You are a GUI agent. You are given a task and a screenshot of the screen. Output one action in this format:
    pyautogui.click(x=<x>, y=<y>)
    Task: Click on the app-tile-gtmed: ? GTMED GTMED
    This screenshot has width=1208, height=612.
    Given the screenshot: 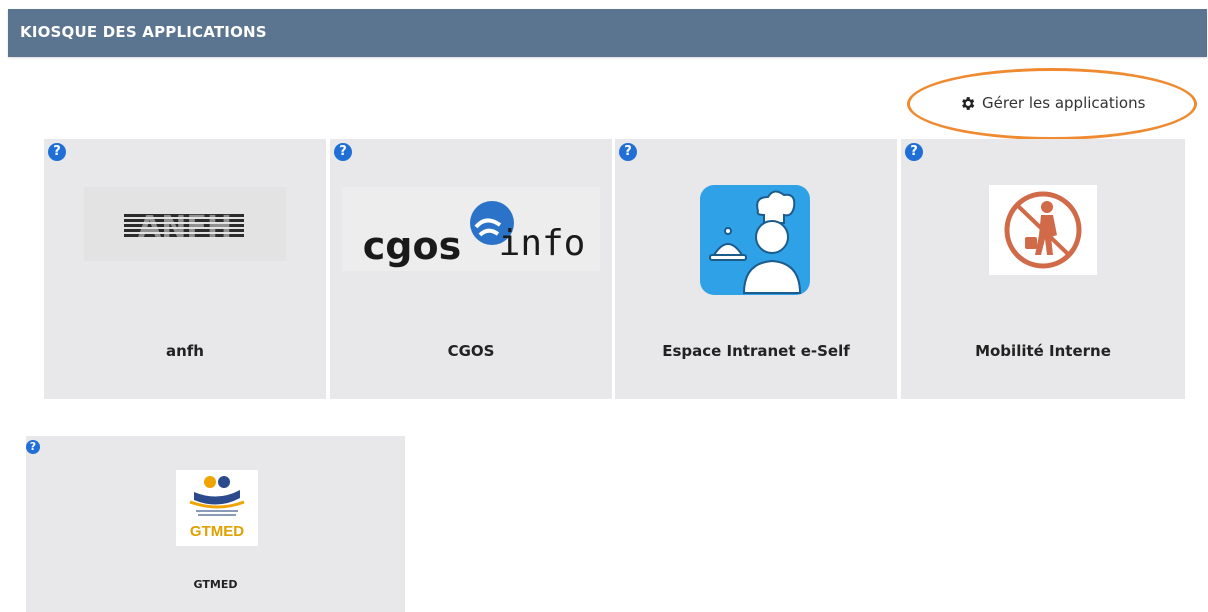 What is the action you would take?
    pyautogui.click(x=215, y=524)
    